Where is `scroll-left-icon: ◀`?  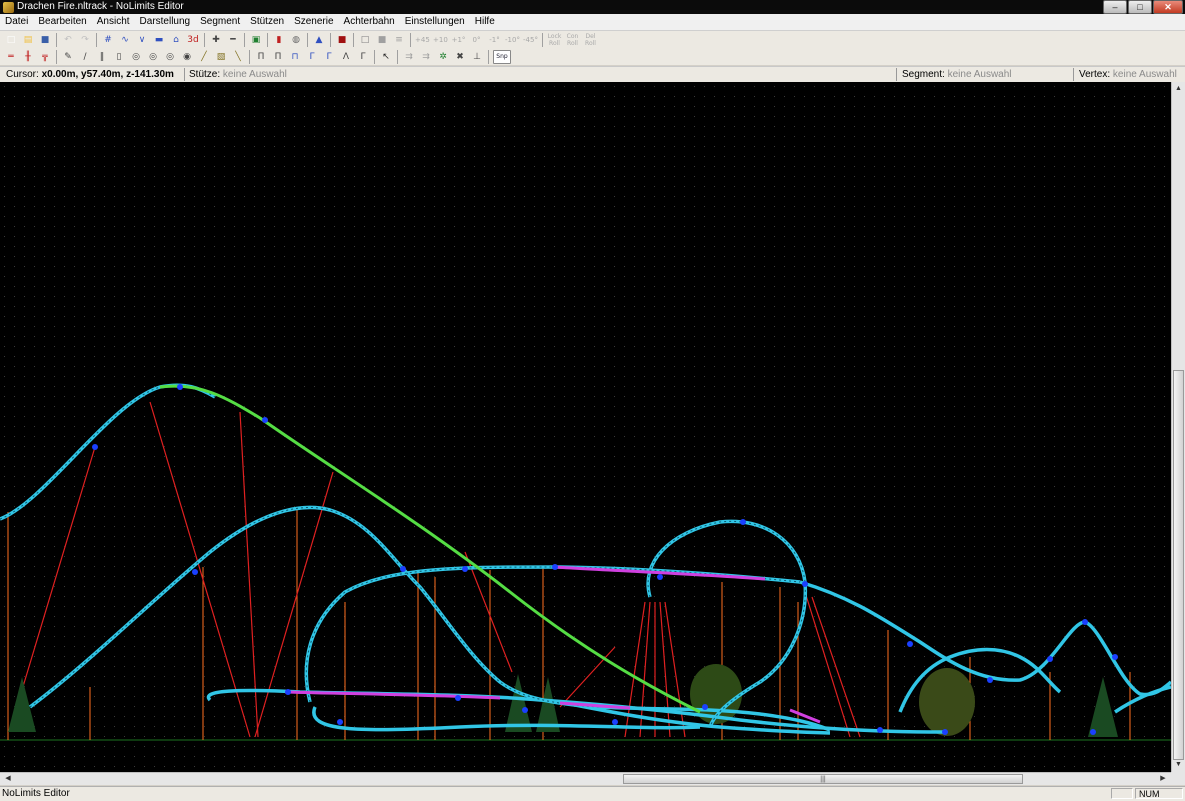 scroll-left-icon: ◀ is located at coordinates (8, 779).